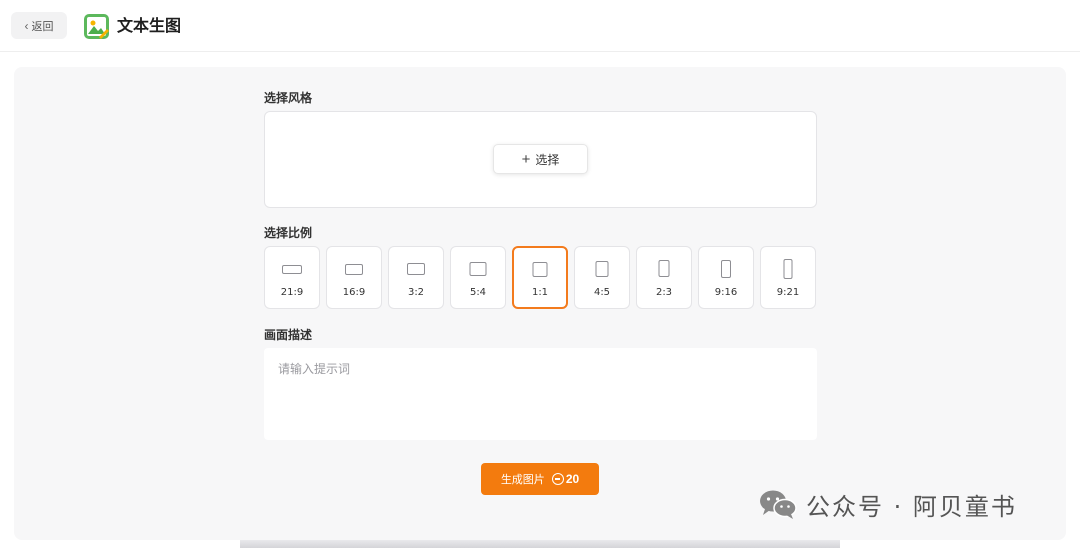 The height and width of the screenshot is (548, 1080). What do you see at coordinates (547, 159) in the screenshot?
I see `select-style-label: 选择` at bounding box center [547, 159].